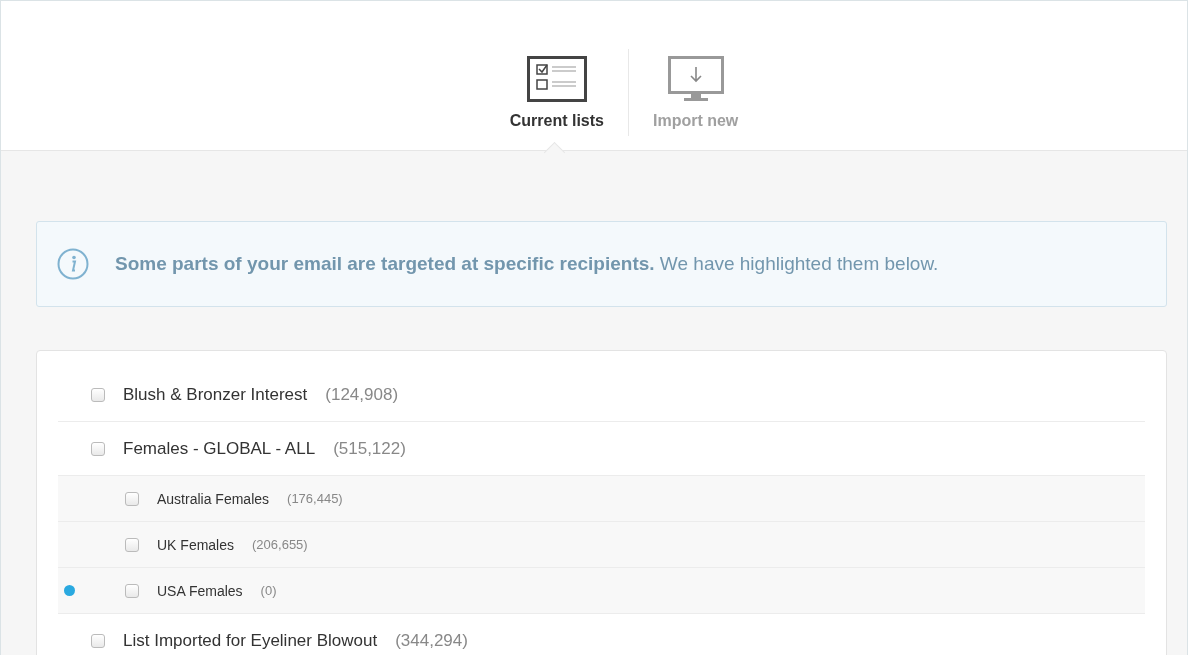  Describe the element at coordinates (369, 448) in the screenshot. I see `list-count: (515,122)` at that location.